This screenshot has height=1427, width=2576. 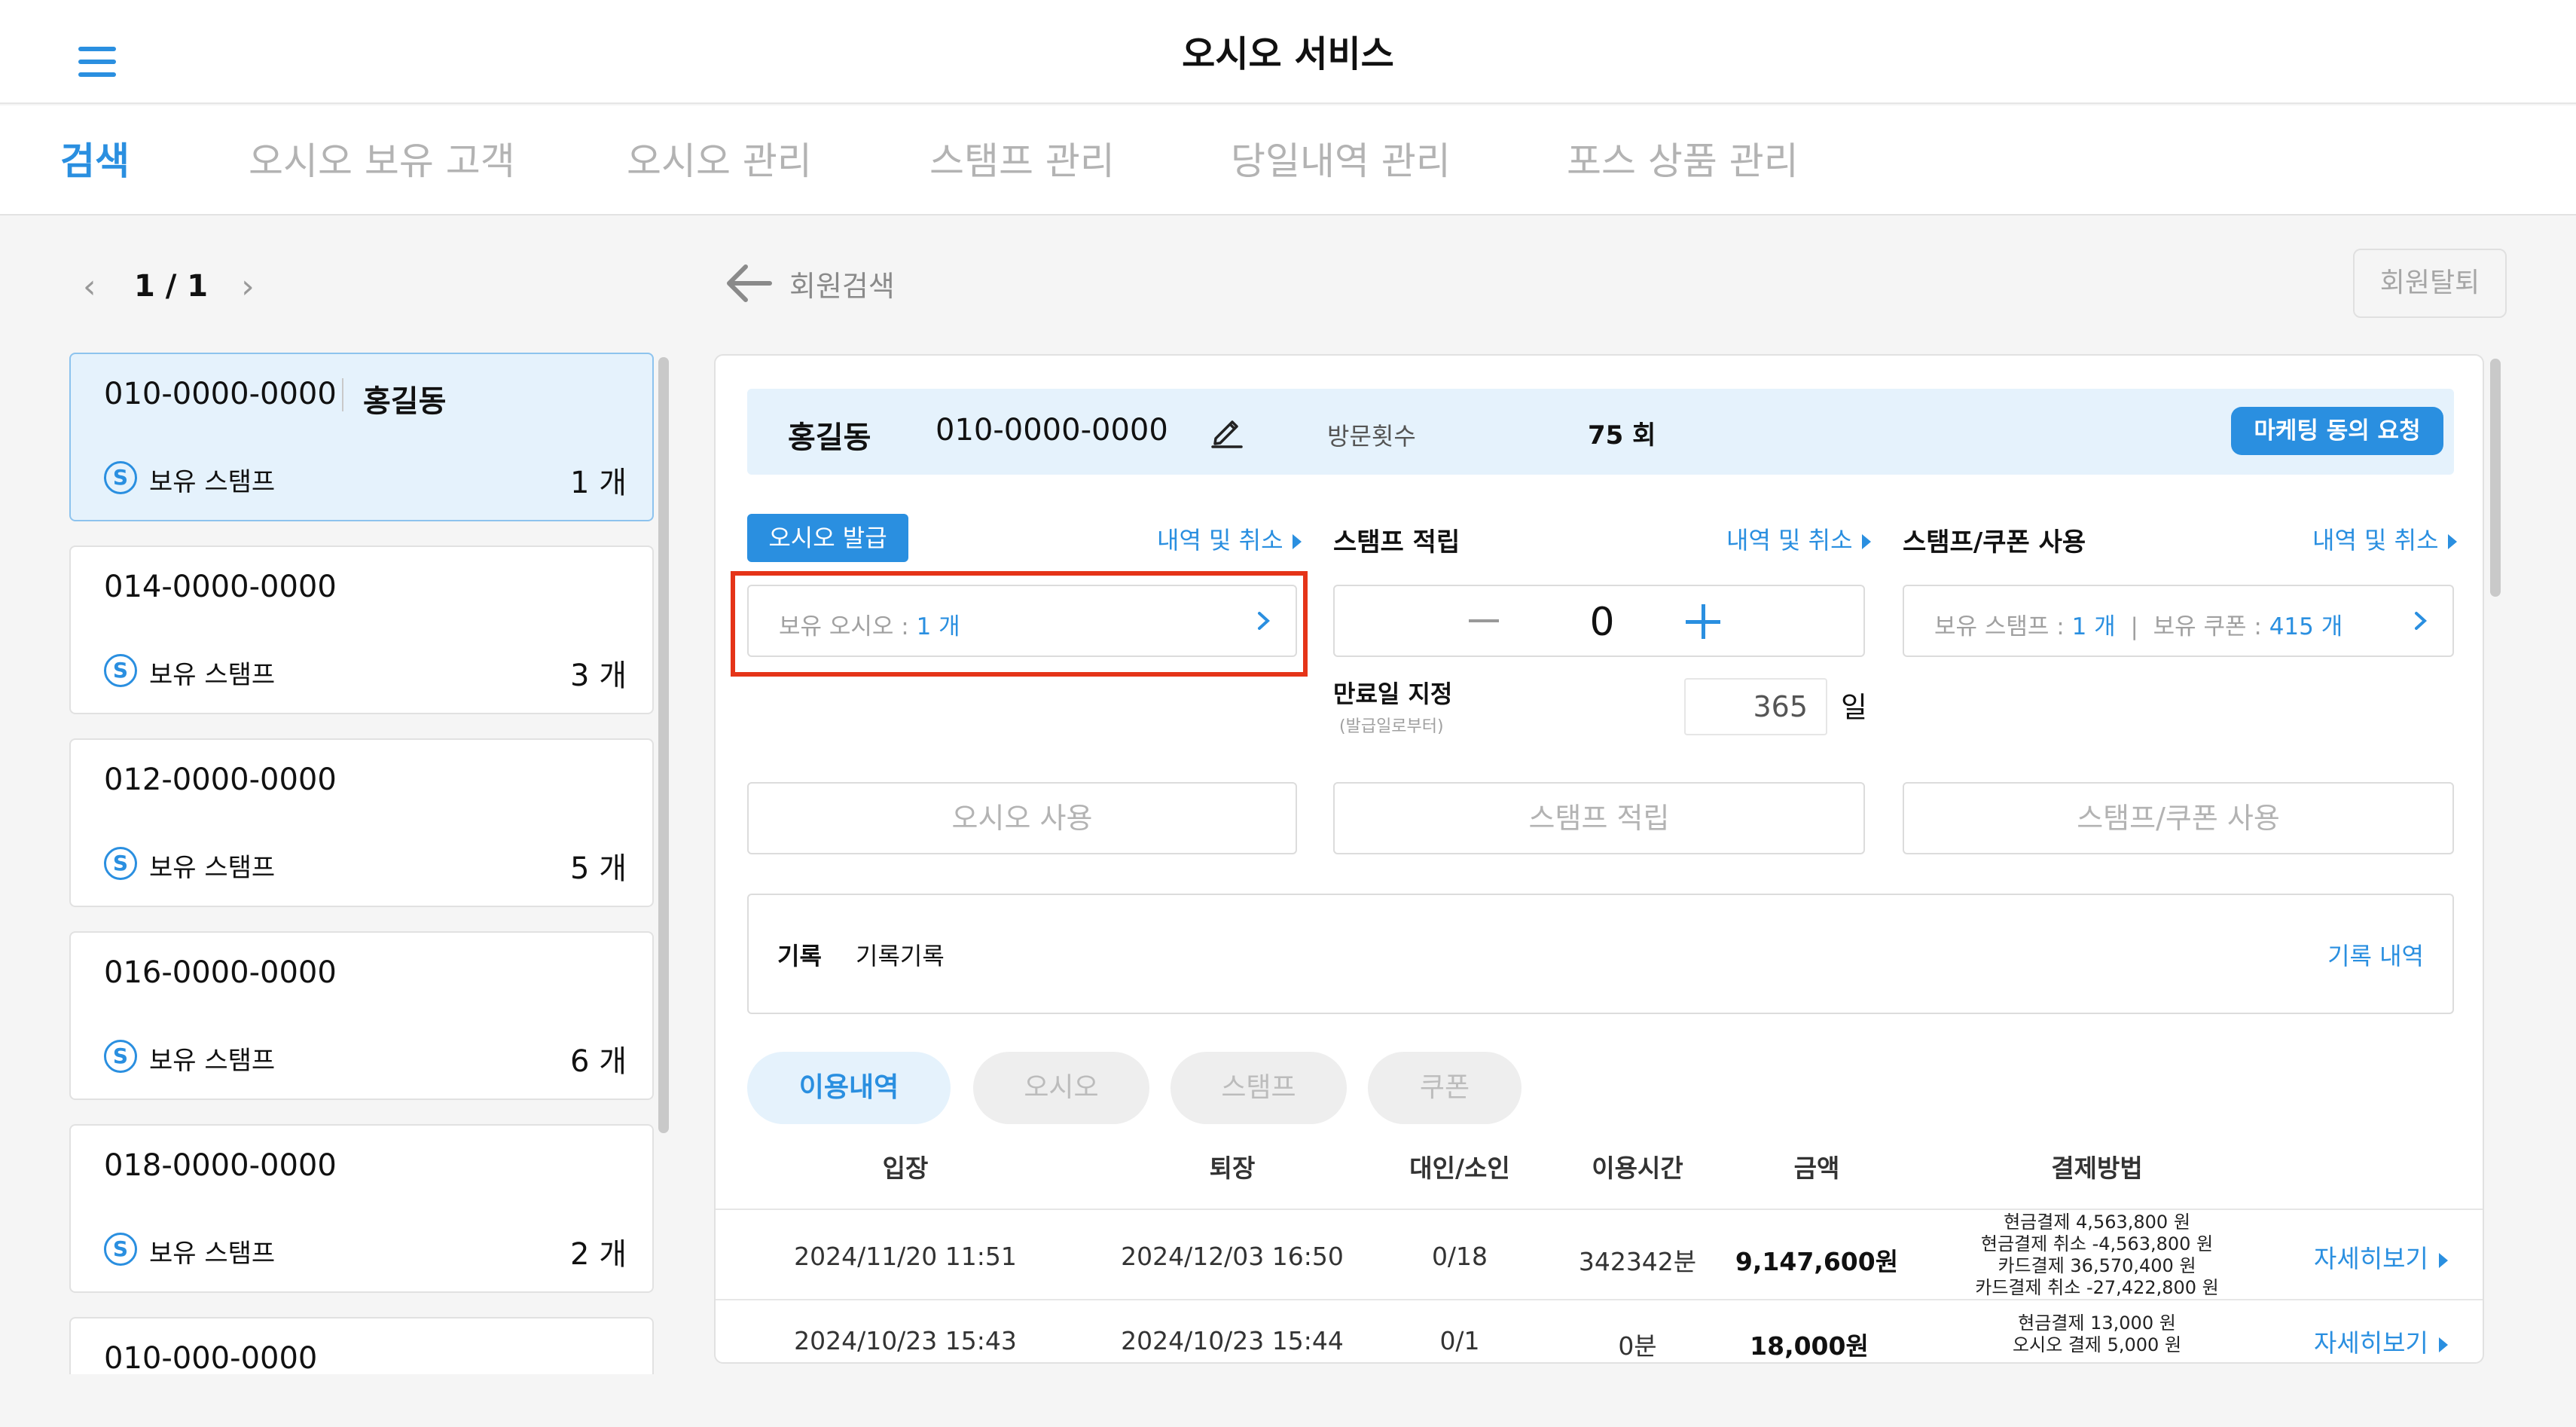 I want to click on cell-entry: 2024/11/20 11:51, so click(x=905, y=1257).